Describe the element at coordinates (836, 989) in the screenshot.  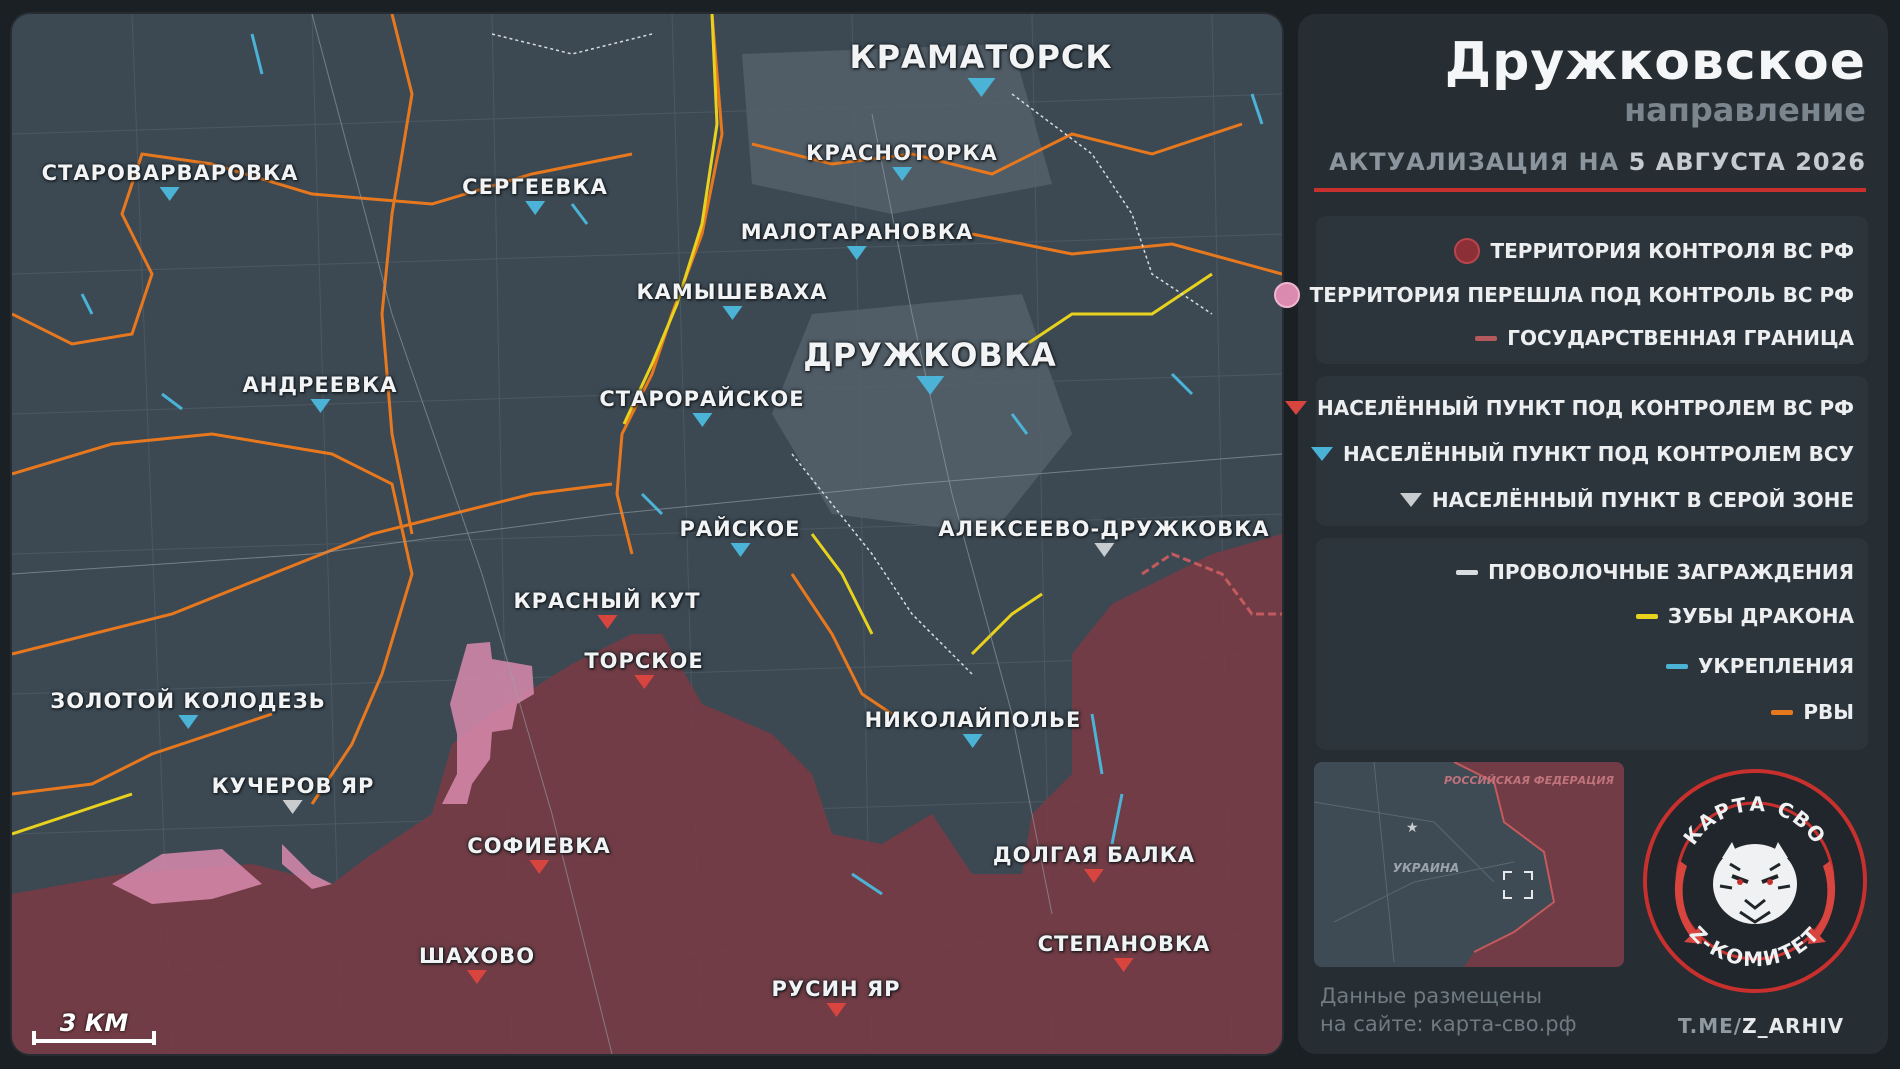
I see `settlement-label: РУСИН ЯР` at that location.